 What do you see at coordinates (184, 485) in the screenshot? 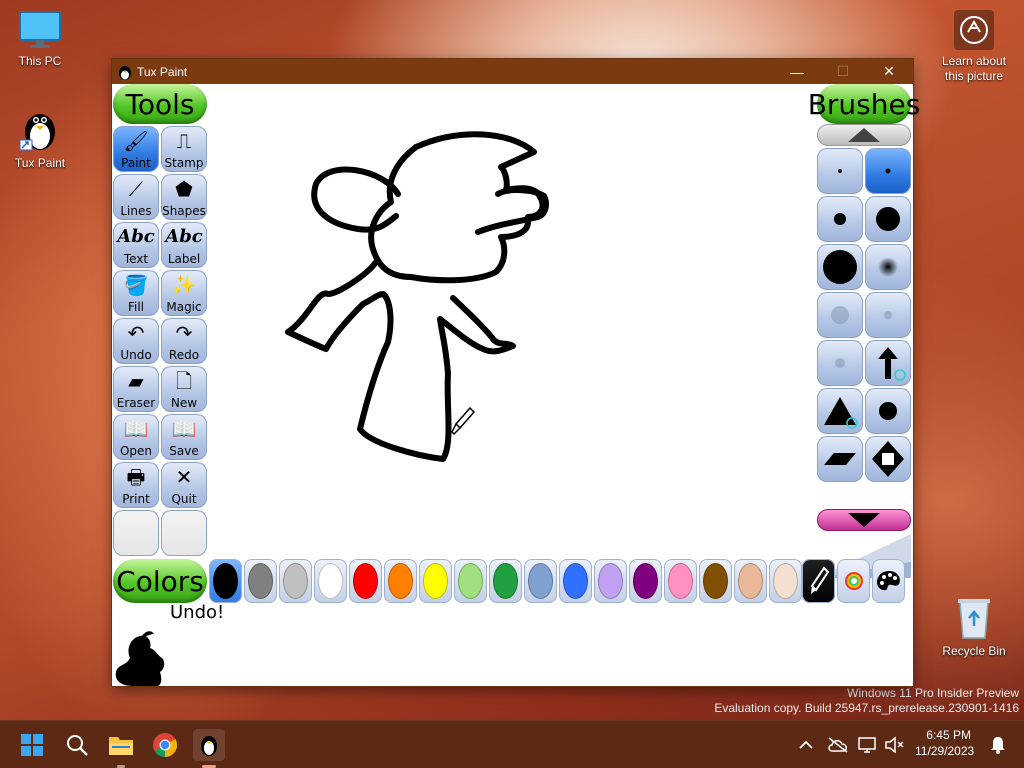
I see `tool-quit-button: ✕ Quit` at bounding box center [184, 485].